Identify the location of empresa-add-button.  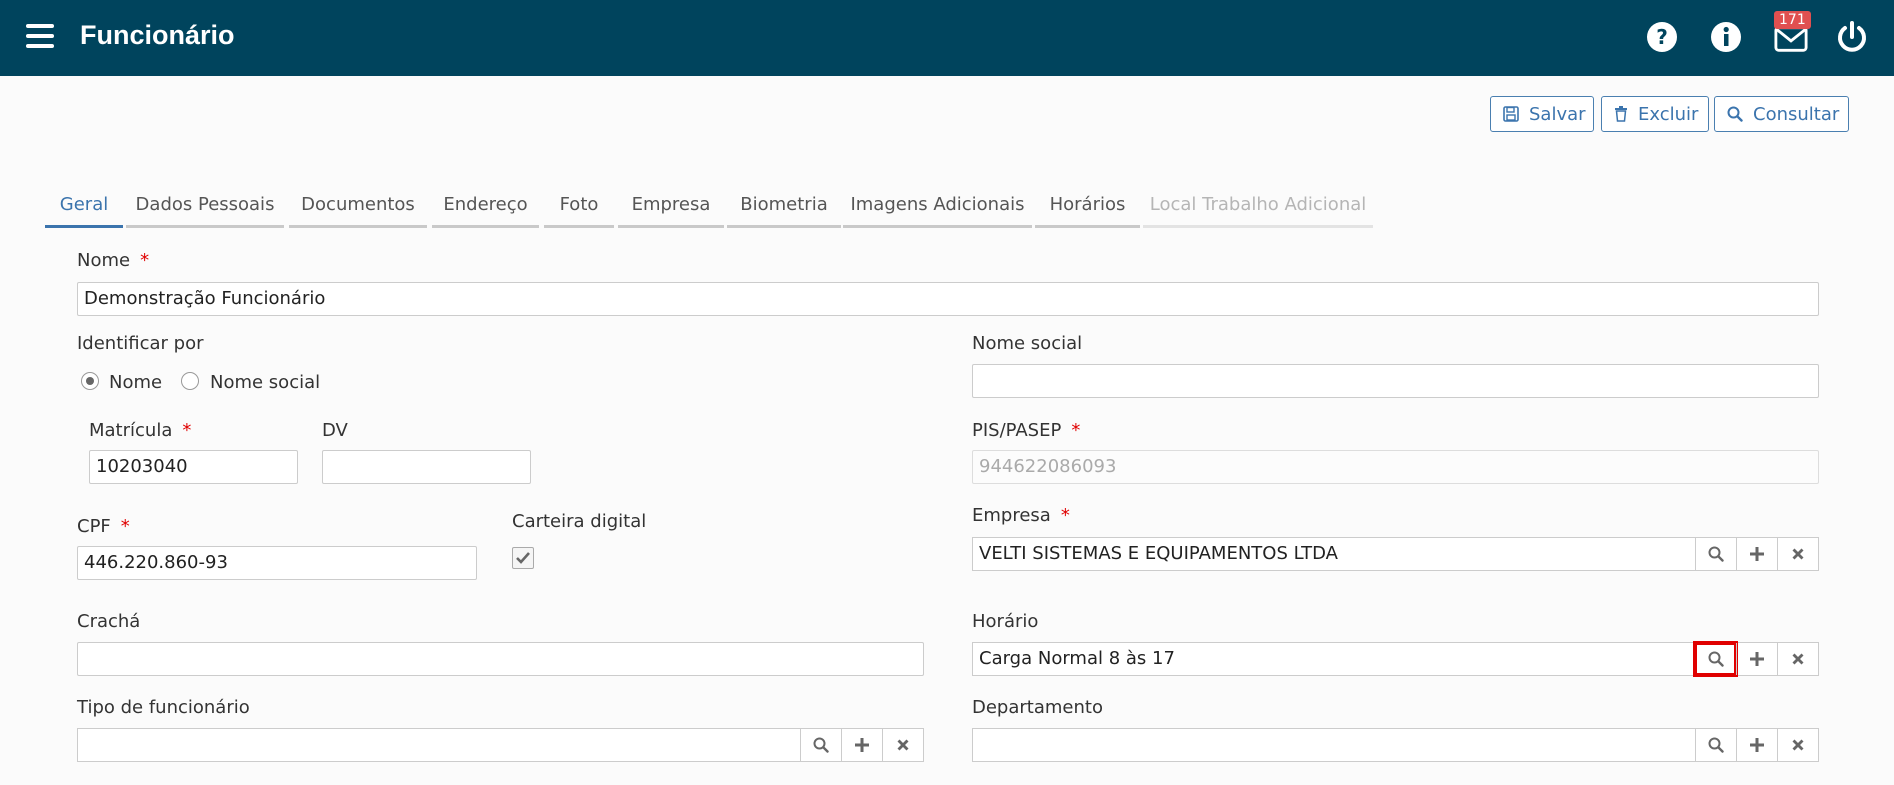
(1756, 554).